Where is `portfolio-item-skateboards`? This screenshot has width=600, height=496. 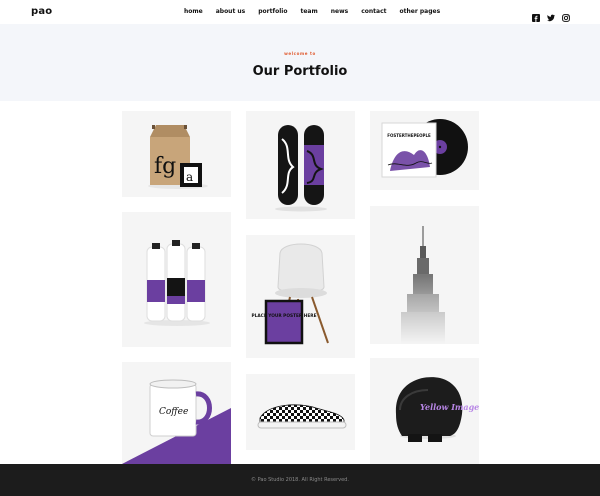
portfolio-item-skateboards is located at coordinates (300, 165).